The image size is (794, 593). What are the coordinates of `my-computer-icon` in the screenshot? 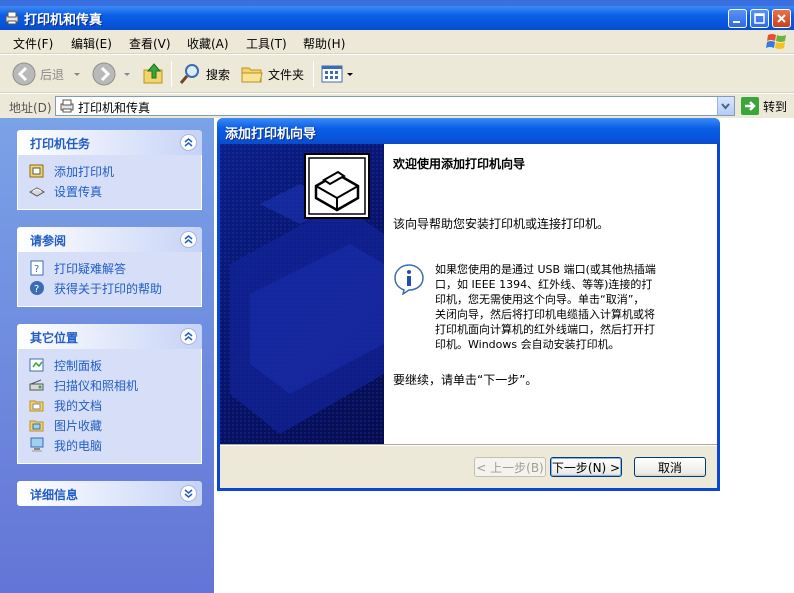 It's located at (37, 445).